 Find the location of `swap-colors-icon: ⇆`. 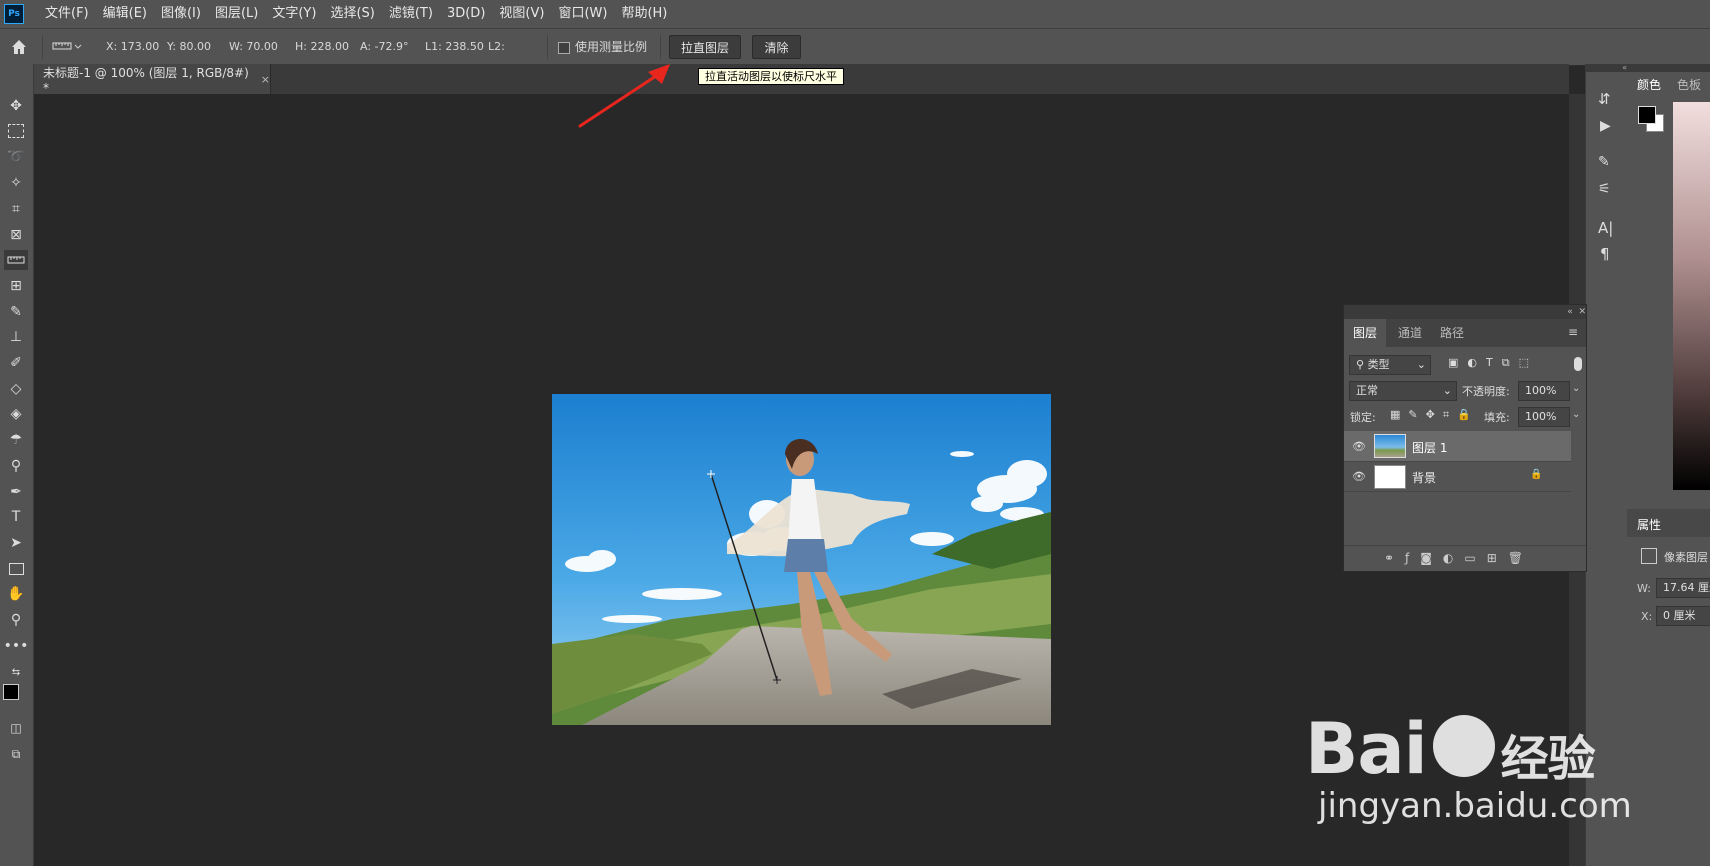

swap-colors-icon: ⇆ is located at coordinates (16, 672).